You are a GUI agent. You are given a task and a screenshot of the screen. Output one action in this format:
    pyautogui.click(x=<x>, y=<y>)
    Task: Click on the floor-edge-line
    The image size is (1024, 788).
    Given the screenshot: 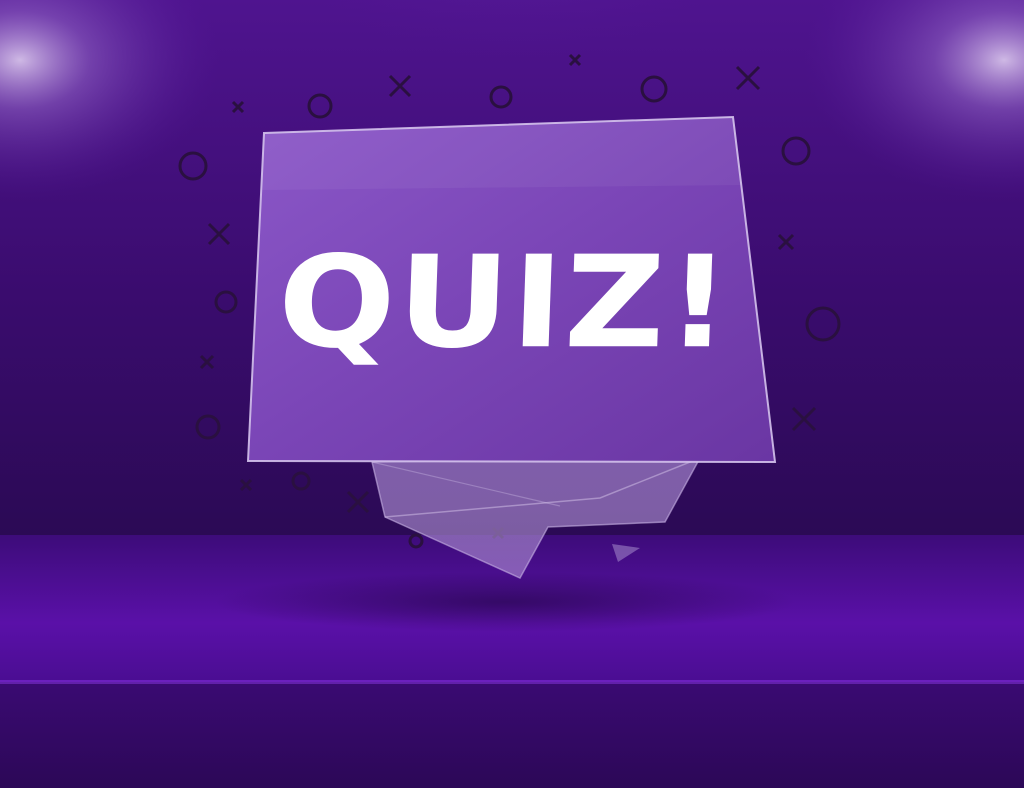 What is the action you would take?
    pyautogui.click(x=512, y=682)
    